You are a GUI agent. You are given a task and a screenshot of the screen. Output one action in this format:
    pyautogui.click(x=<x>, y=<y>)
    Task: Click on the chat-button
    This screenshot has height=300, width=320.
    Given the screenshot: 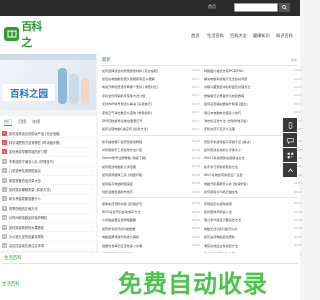 What is the action you would take?
    pyautogui.click(x=290, y=140)
    